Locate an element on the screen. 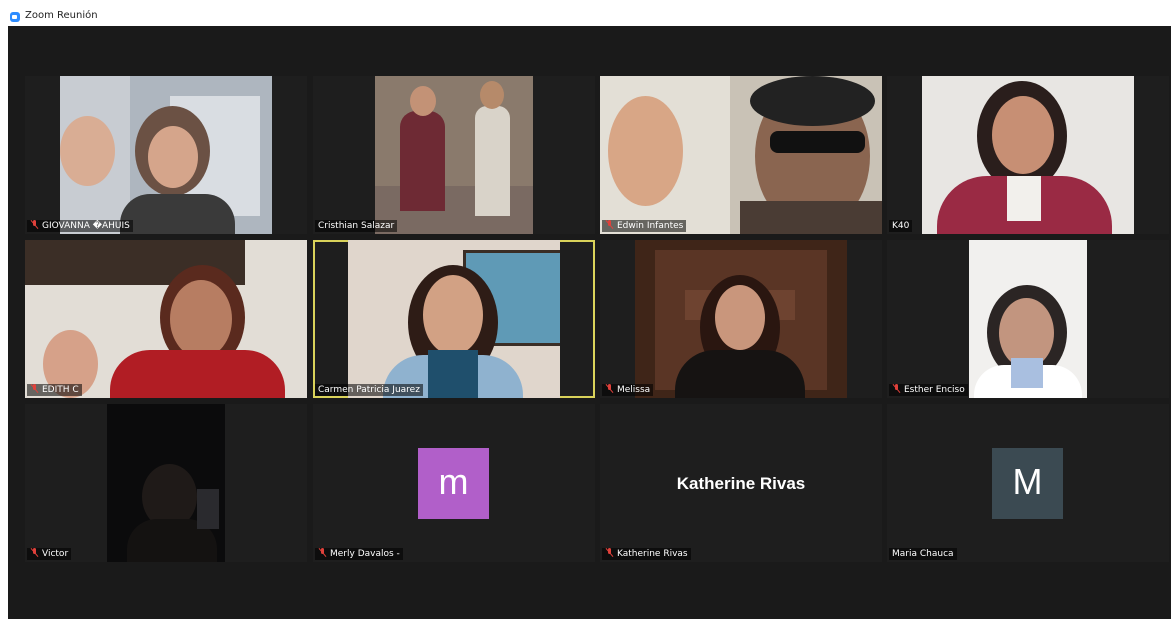 The height and width of the screenshot is (619, 1171). participant-name: GIOVANNA �AHUIS is located at coordinates (86, 226).